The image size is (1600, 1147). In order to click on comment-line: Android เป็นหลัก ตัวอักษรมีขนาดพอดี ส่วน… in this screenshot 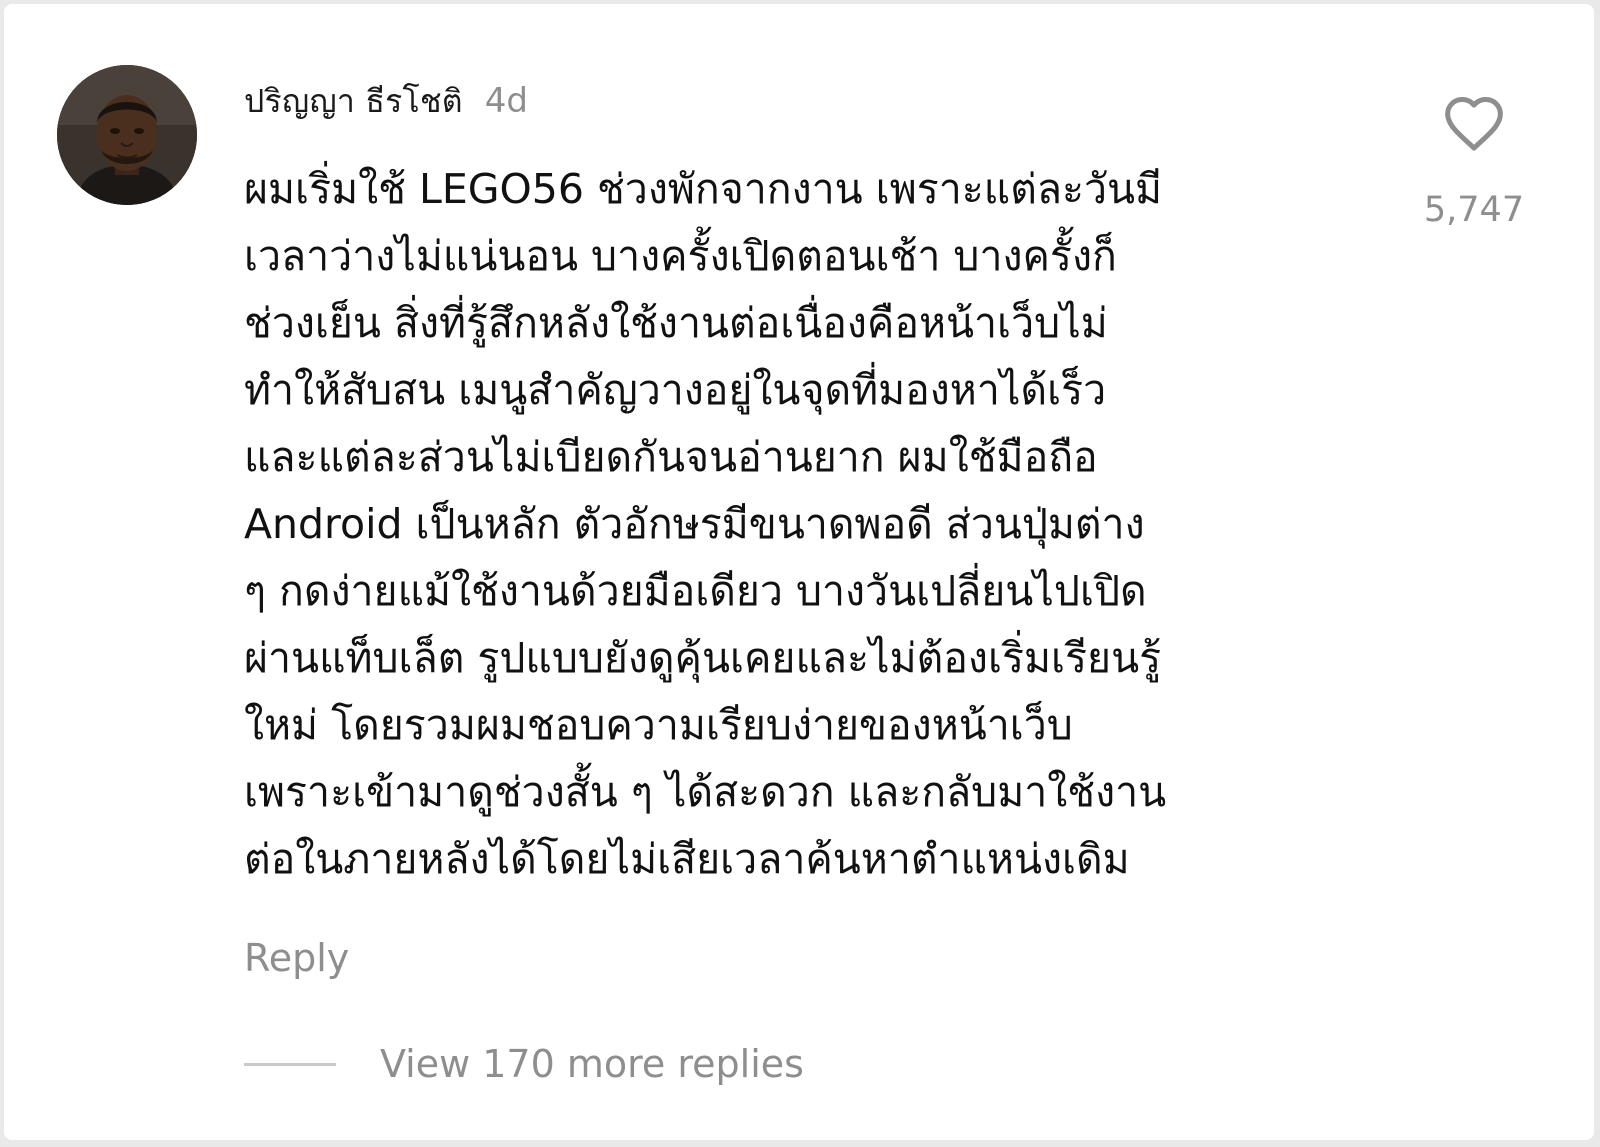, I will do `click(694, 524)`.